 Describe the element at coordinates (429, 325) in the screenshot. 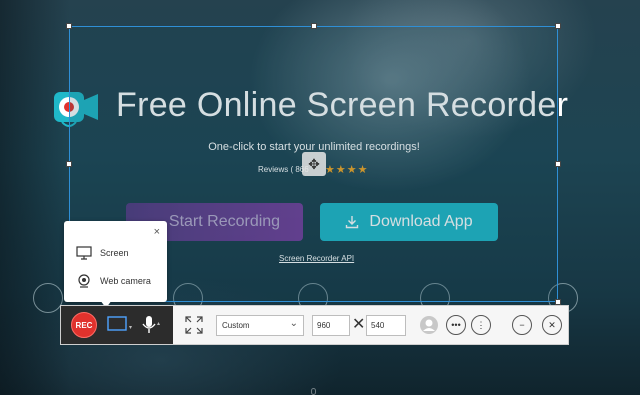

I see `avatar-icon` at that location.